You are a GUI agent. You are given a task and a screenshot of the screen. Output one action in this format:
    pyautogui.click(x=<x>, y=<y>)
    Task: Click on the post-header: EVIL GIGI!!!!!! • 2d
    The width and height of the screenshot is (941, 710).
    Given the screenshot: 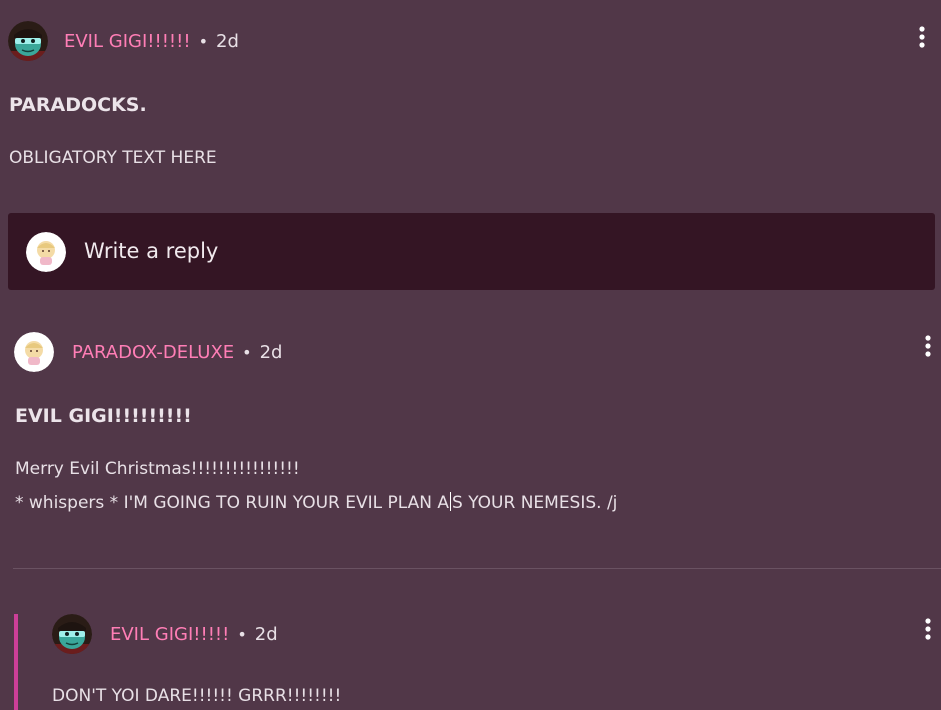 What is the action you would take?
    pyautogui.click(x=123, y=41)
    